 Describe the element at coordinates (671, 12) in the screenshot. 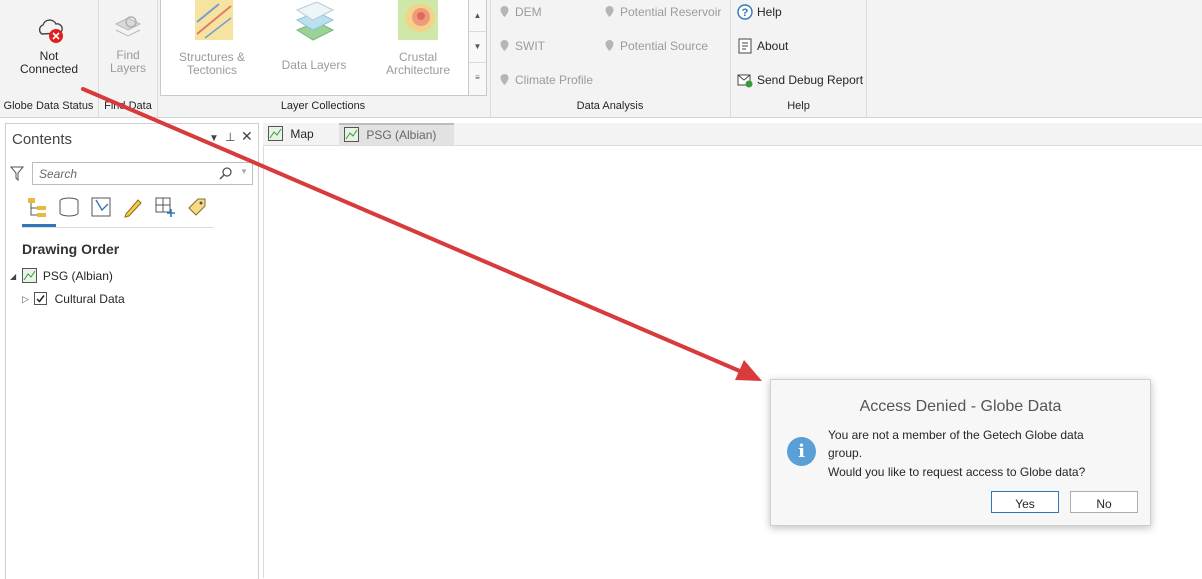

I see `potential-reservoir-label: Potential Reservoir` at that location.